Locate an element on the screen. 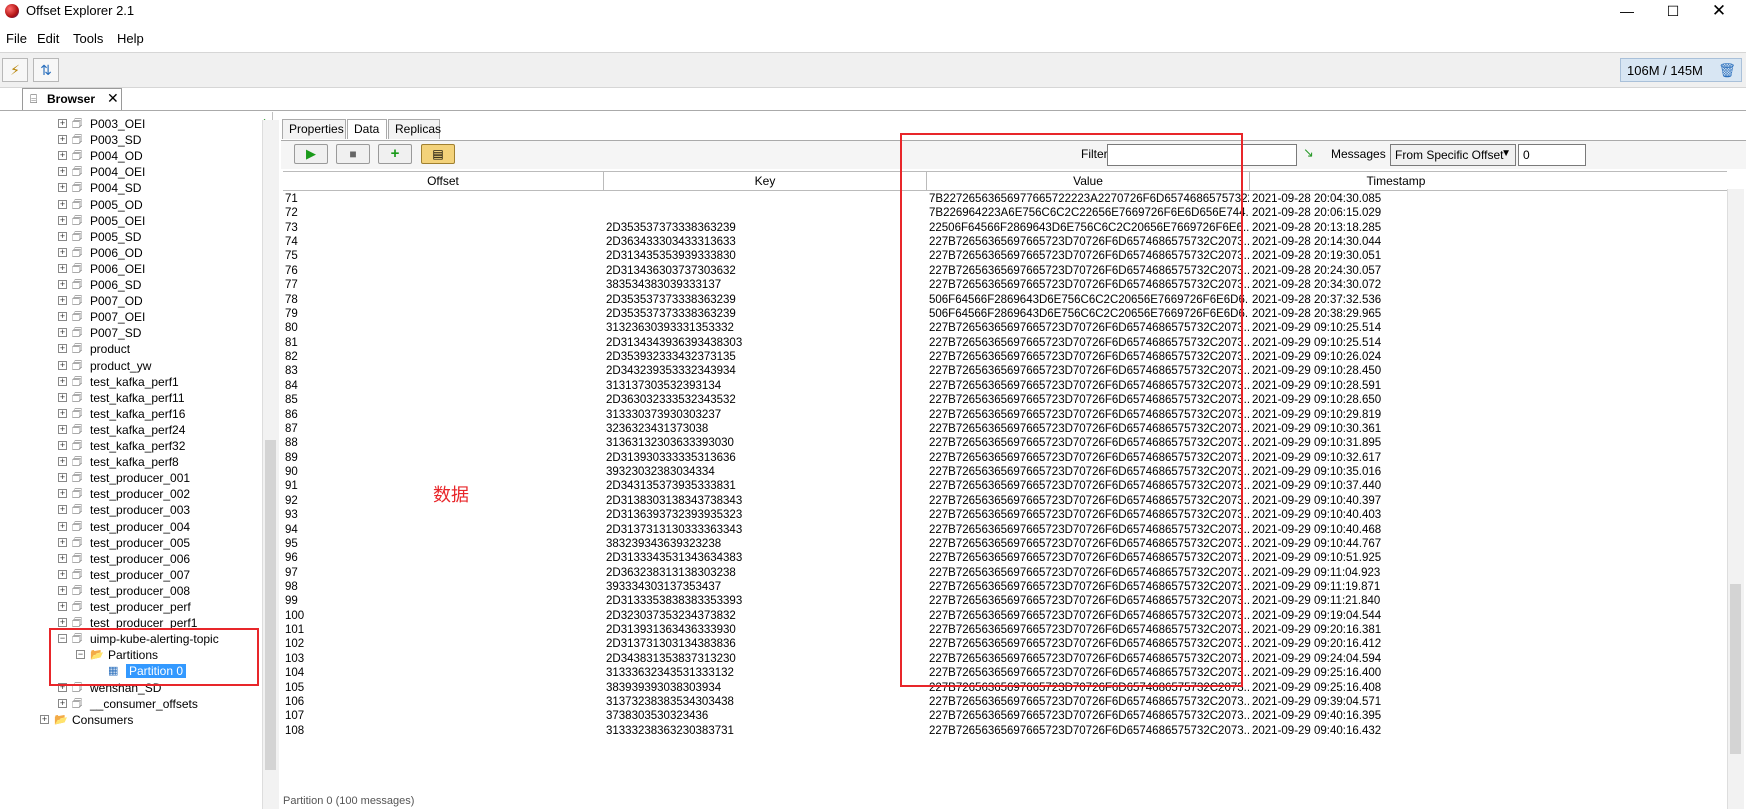 The image size is (1746, 809). close-window-button: ✕ is located at coordinates (1719, 12).